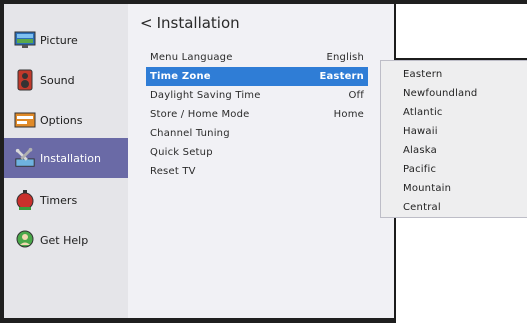 This screenshot has width=527, height=323. Describe the element at coordinates (348, 114) in the screenshot. I see `menu-item-value: Home` at that location.